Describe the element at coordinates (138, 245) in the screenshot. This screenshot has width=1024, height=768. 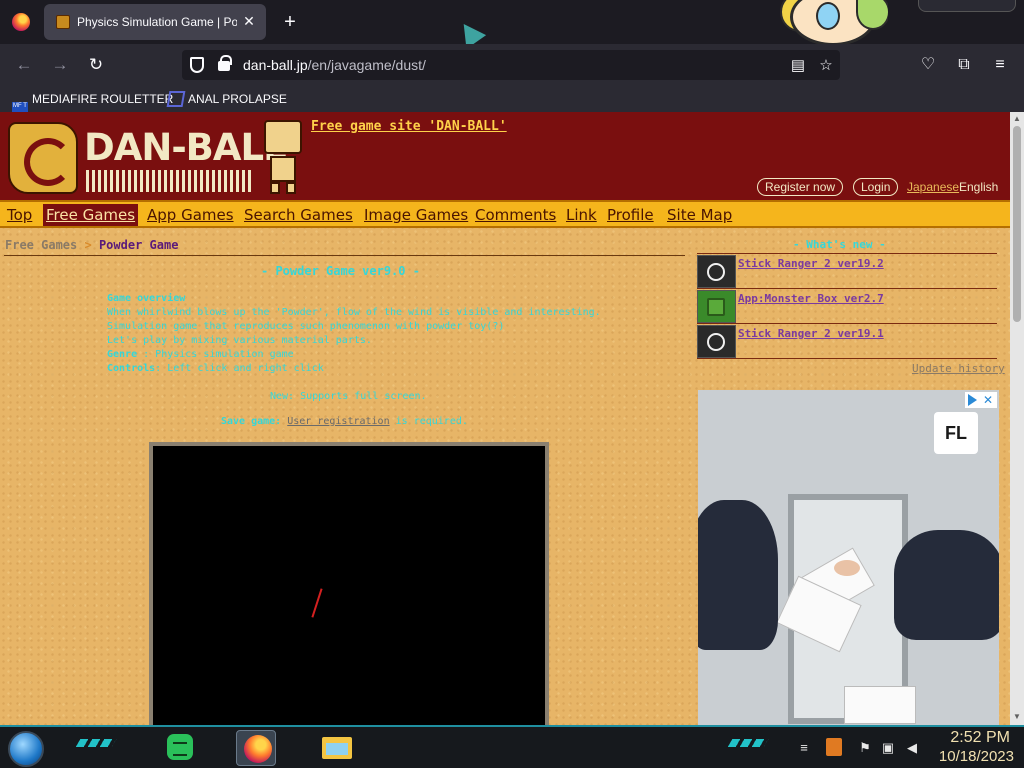
I see `breadcrumb-current: Powder Game` at that location.